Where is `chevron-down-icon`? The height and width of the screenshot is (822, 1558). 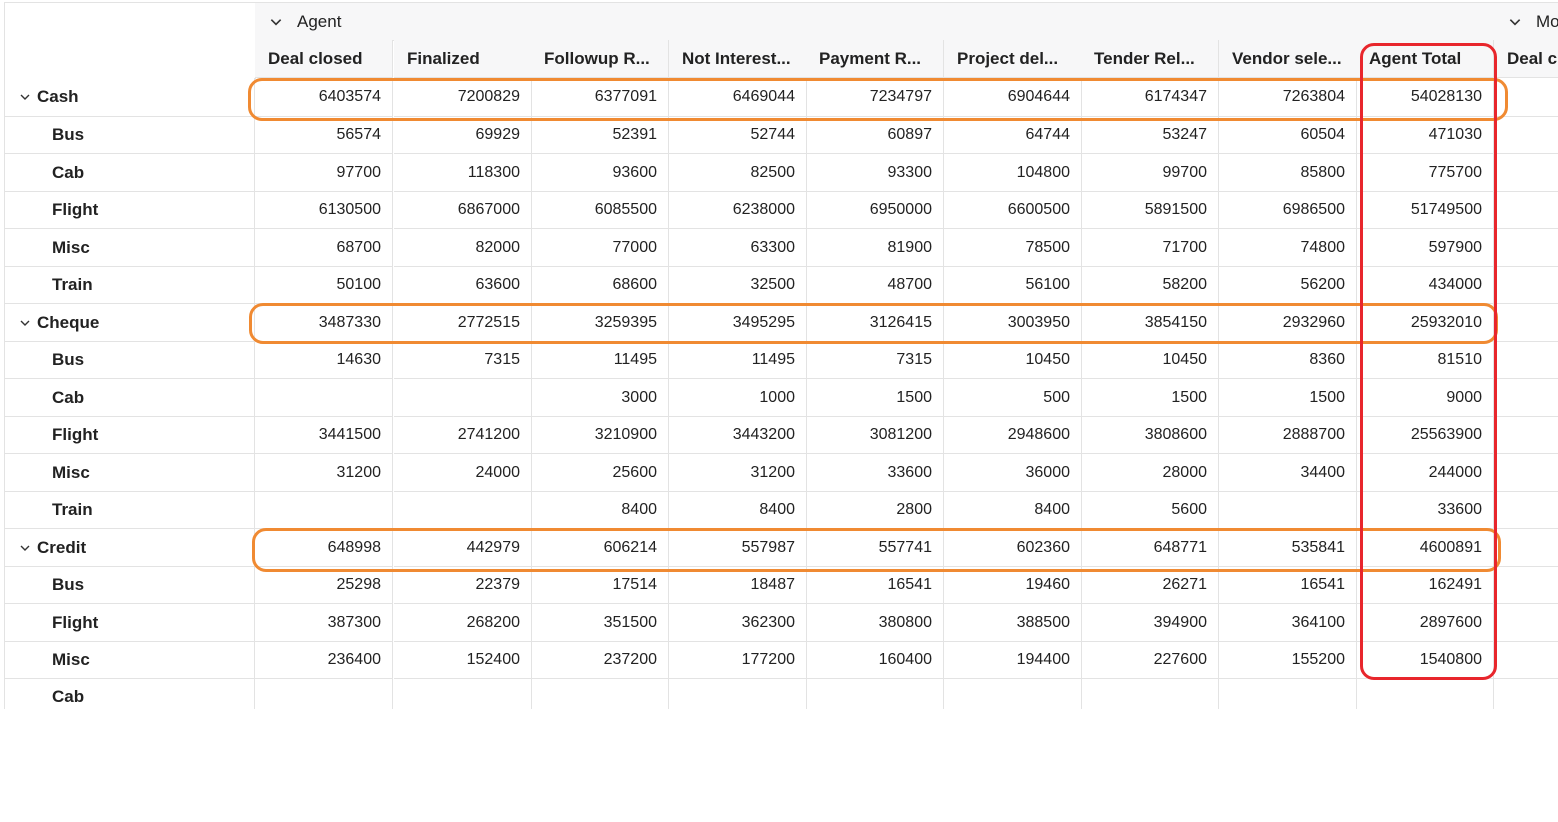
chevron-down-icon is located at coordinates (25, 323).